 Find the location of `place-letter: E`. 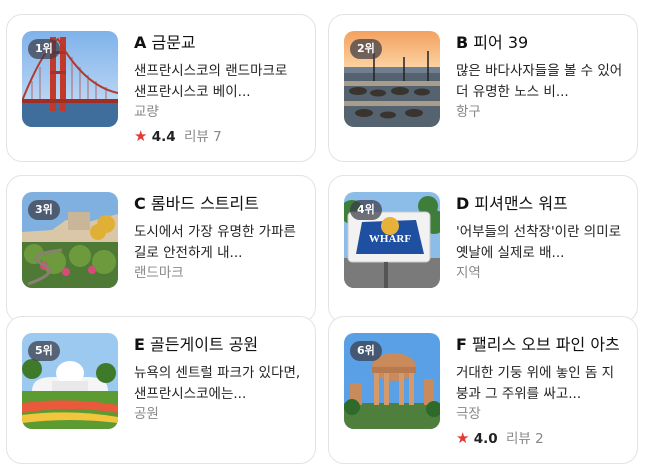

place-letter: E is located at coordinates (139, 344).